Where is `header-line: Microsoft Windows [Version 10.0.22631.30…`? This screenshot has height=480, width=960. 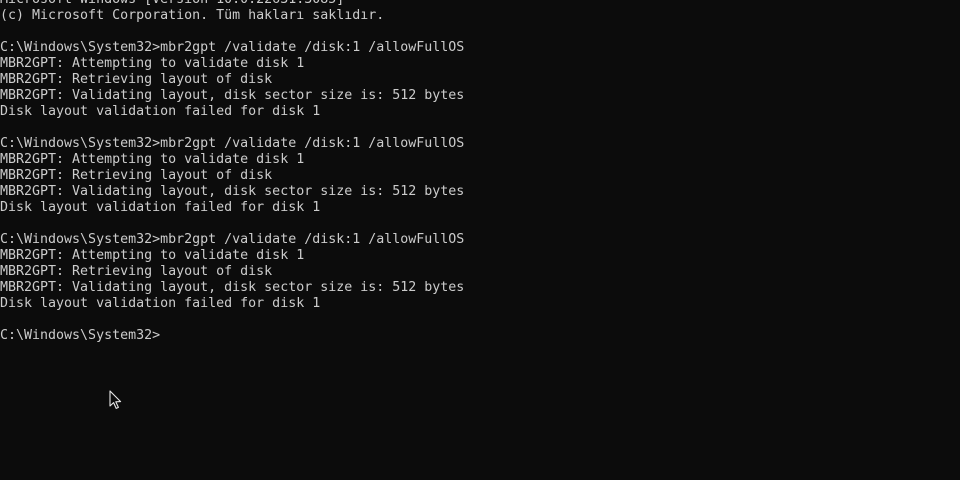 header-line: Microsoft Windows [Version 10.0.22631.30… is located at coordinates (480, 4).